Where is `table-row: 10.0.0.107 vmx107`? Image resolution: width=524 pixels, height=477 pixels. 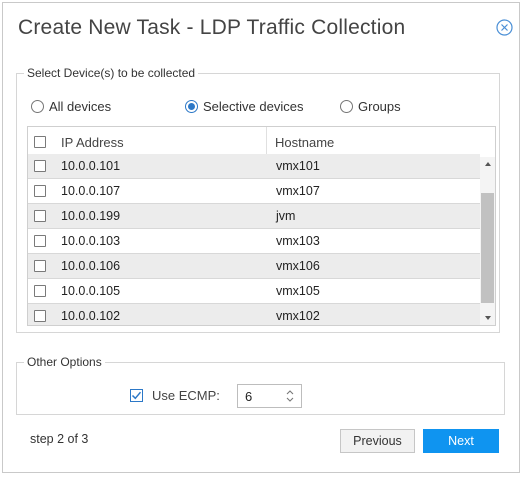
table-row: 10.0.0.107 vmx107 is located at coordinates (254, 191).